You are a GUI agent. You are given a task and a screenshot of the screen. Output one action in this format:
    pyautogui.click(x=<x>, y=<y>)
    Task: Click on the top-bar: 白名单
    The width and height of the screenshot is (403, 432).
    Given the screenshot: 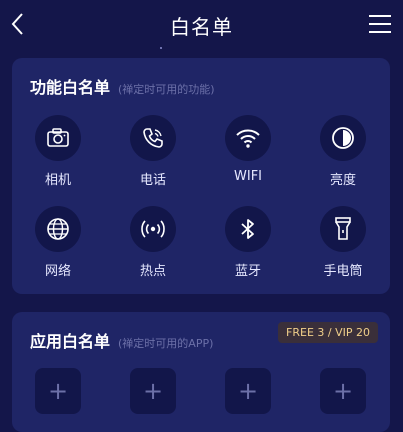 What is the action you would take?
    pyautogui.click(x=201, y=25)
    